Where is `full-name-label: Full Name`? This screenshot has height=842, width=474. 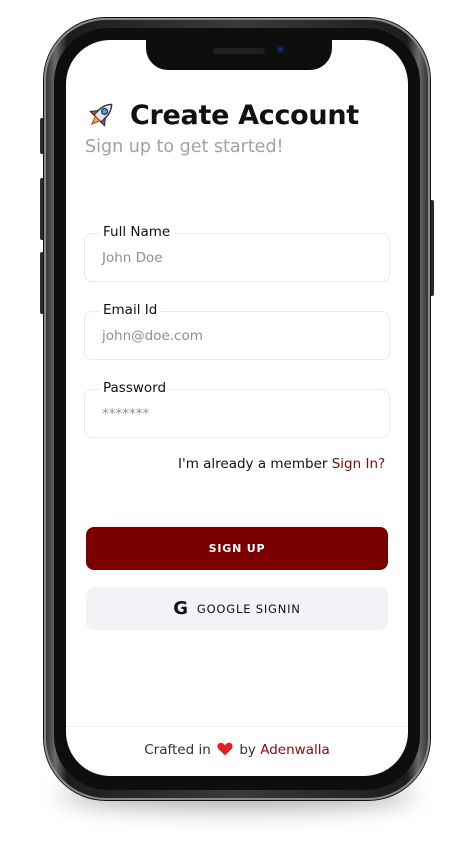
full-name-label: Full Name is located at coordinates (137, 232).